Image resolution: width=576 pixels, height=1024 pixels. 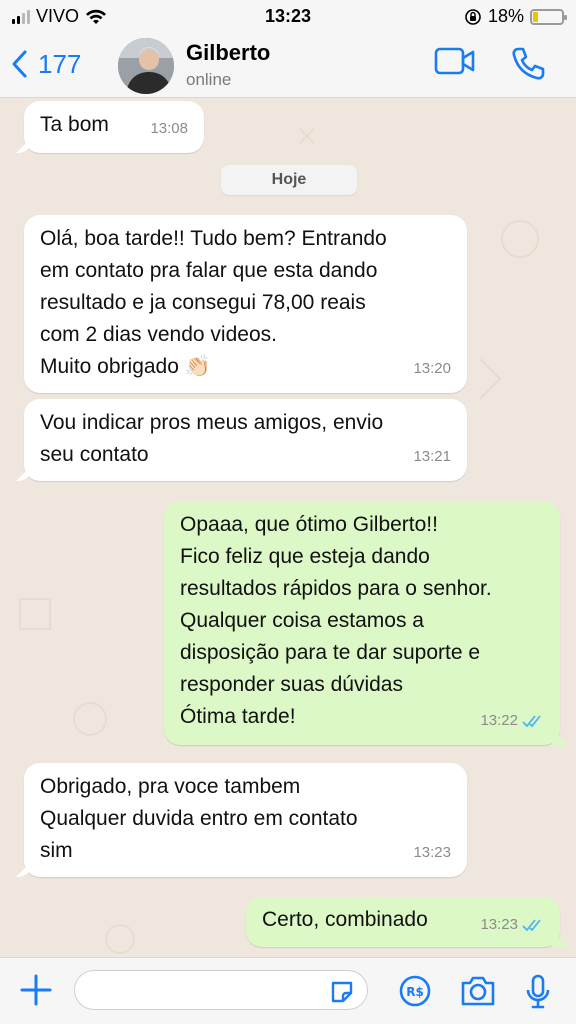 What do you see at coordinates (302, 620) in the screenshot?
I see `message-text: Qualquer coisa estamos a` at bounding box center [302, 620].